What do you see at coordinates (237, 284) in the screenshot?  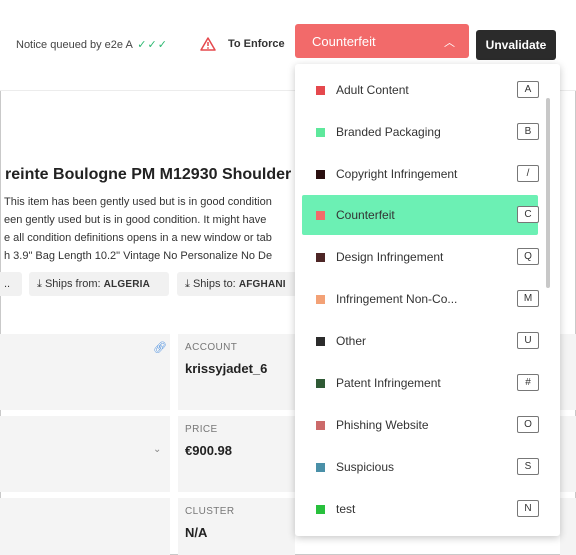 I see `ships-to-chip: ⤓ Ships to: AFGHANI` at bounding box center [237, 284].